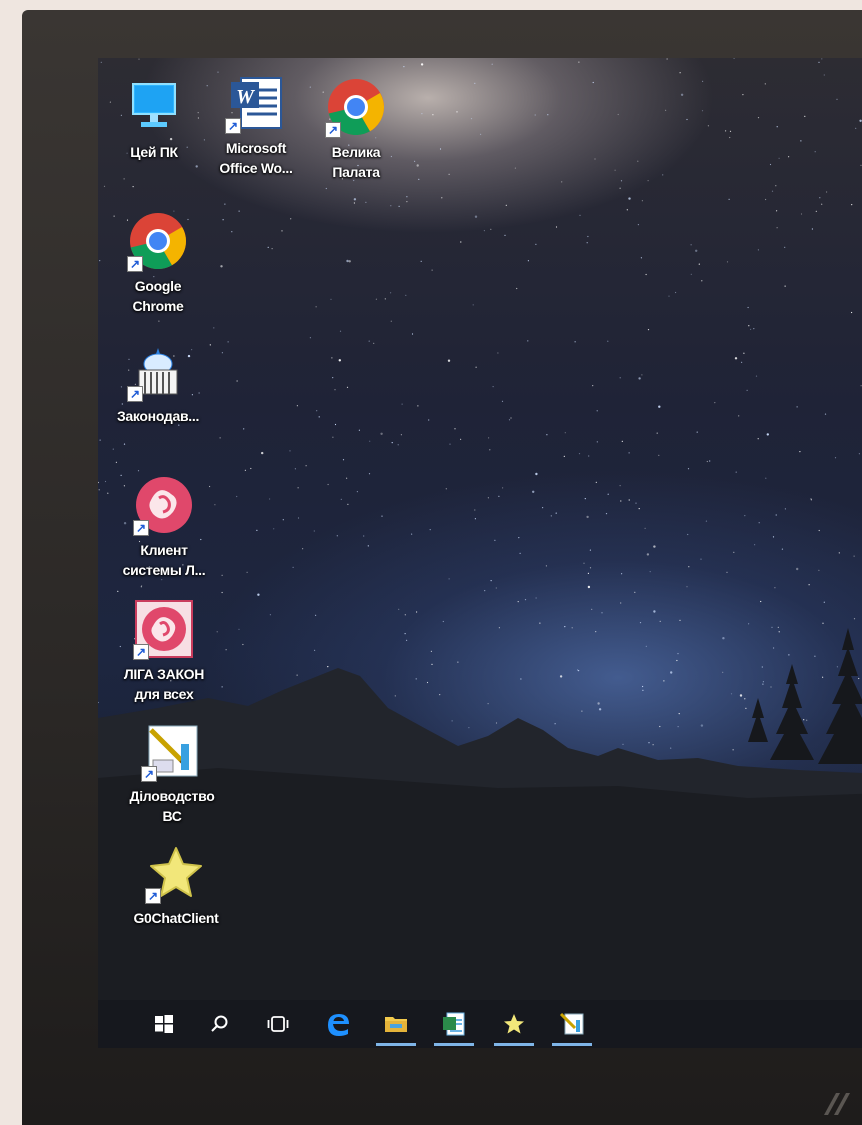 The width and height of the screenshot is (862, 1125). Describe the element at coordinates (356, 129) in the screenshot. I see `desktop-icon-velyka-palata: ↗ Велика Палата` at that location.